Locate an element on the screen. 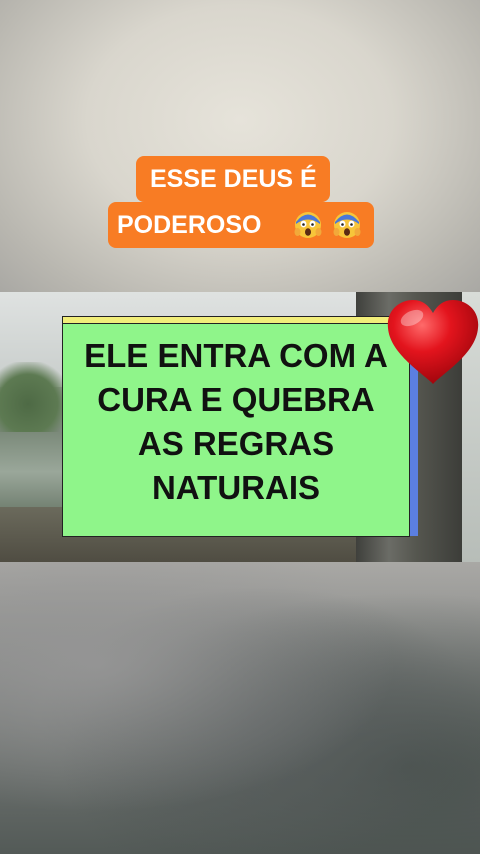  card-line-1: ELE ENTRA COM A is located at coordinates (236, 355).